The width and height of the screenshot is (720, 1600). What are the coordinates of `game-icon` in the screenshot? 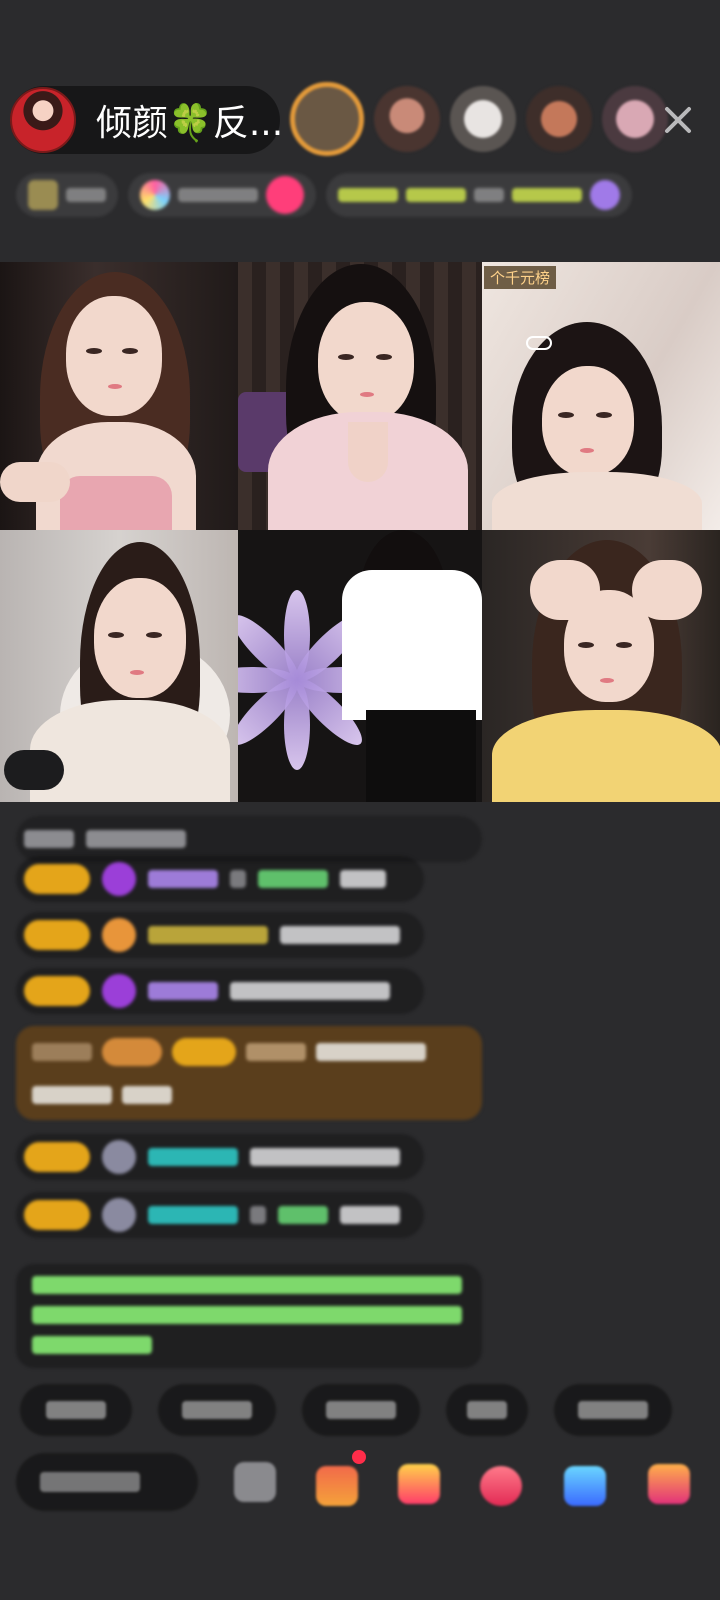 It's located at (585, 1486).